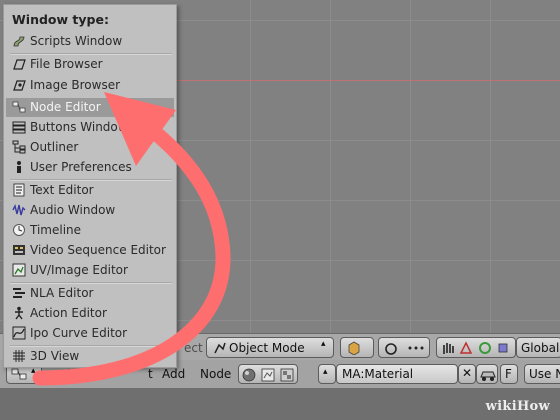 The image size is (560, 420). Describe the element at coordinates (215, 374) in the screenshot. I see `node-menu: Node` at that location.